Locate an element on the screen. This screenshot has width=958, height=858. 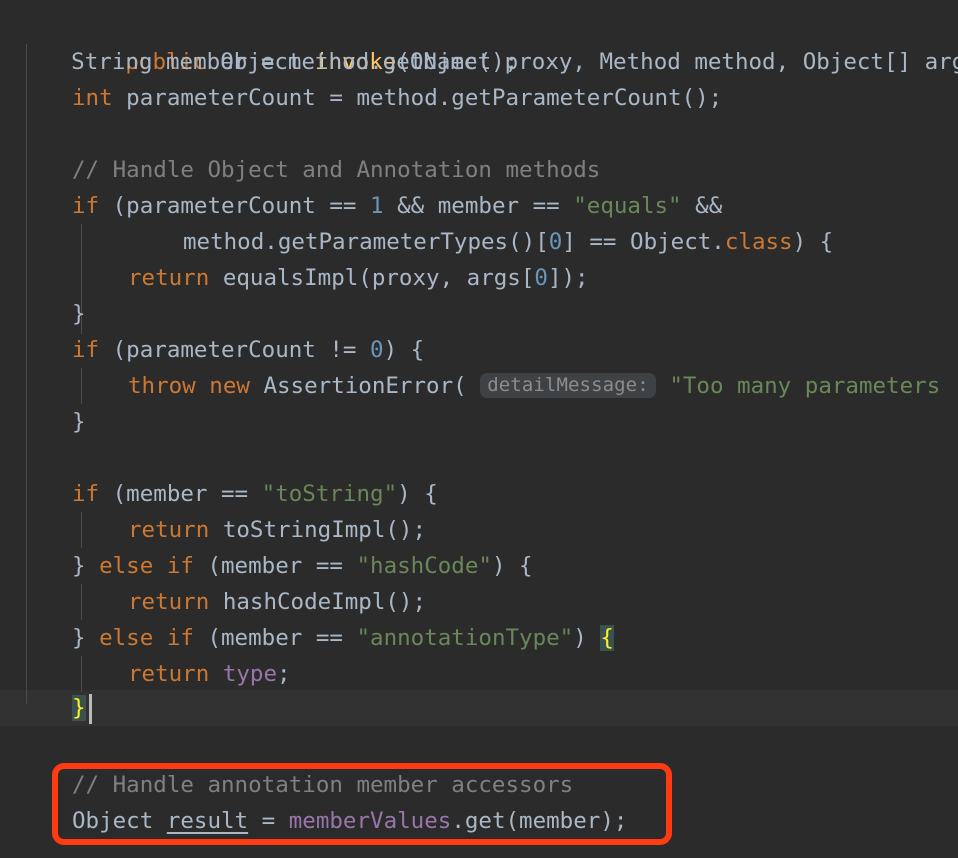
token-getparamtypes: method.getParameterTypes()[ is located at coordinates (366, 242).